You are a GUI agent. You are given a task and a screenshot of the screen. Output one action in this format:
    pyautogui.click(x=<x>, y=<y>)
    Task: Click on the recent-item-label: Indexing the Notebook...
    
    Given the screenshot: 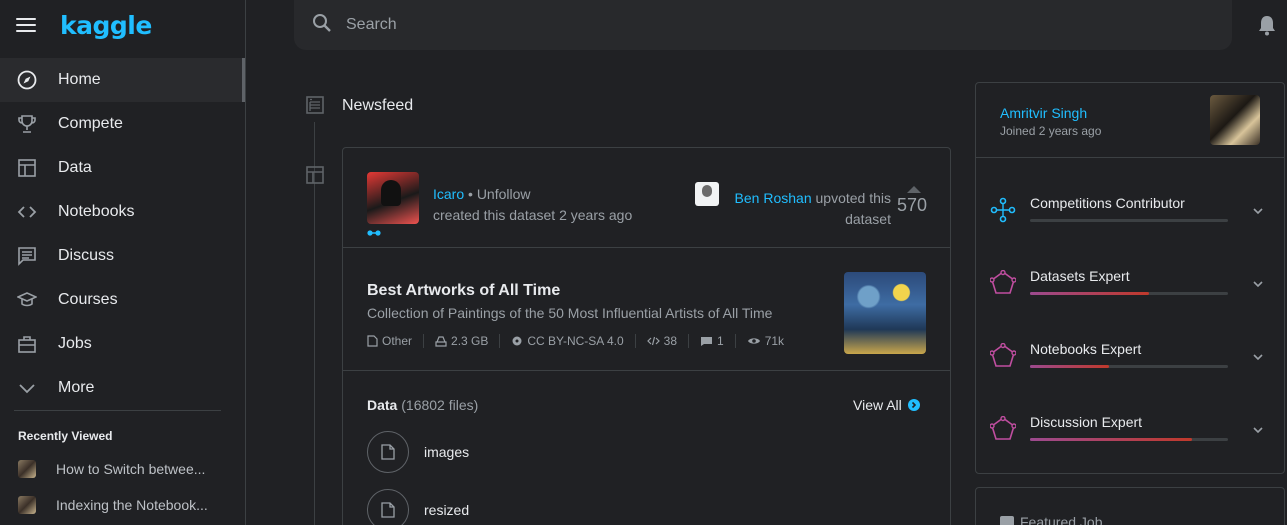 What is the action you would take?
    pyautogui.click(x=132, y=505)
    